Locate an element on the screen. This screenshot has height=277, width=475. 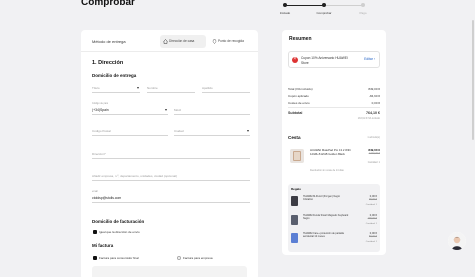
subtotal-label: Subtotal is located at coordinates (295, 113).